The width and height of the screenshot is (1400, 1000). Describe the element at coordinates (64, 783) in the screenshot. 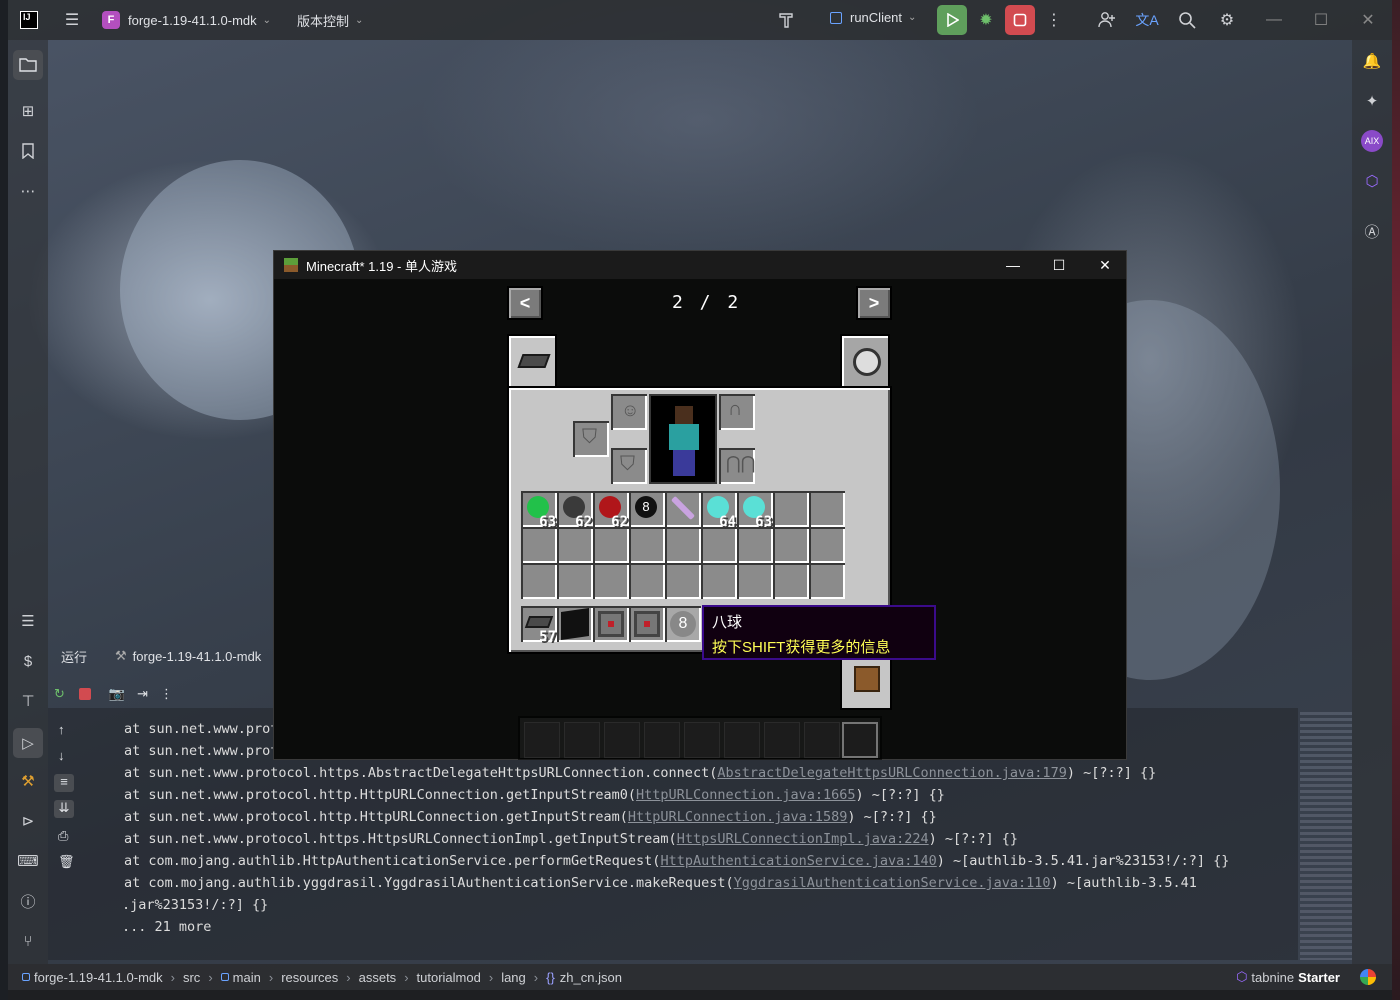

I see `soft-wrap-icon: ≡` at that location.